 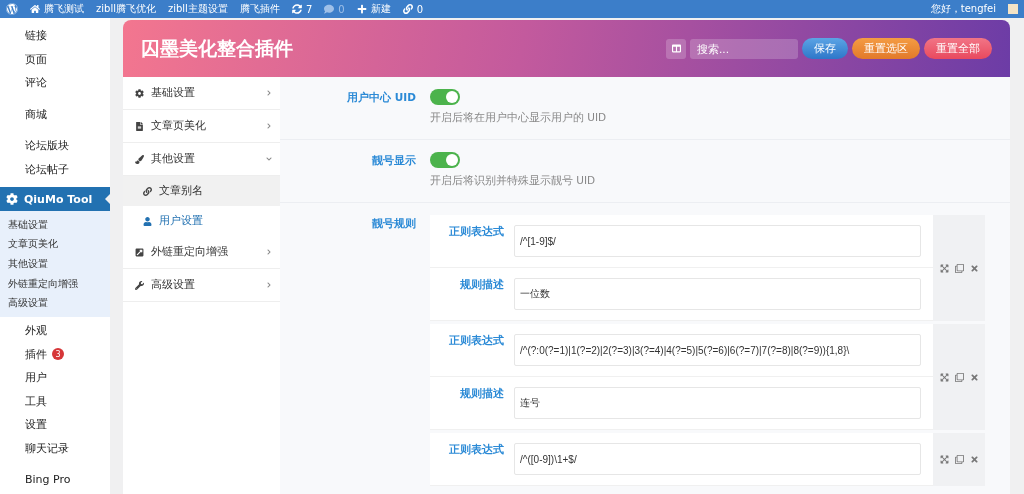 What do you see at coordinates (381, 97) in the screenshot?
I see `field-label: 用户中心 UID` at bounding box center [381, 97].